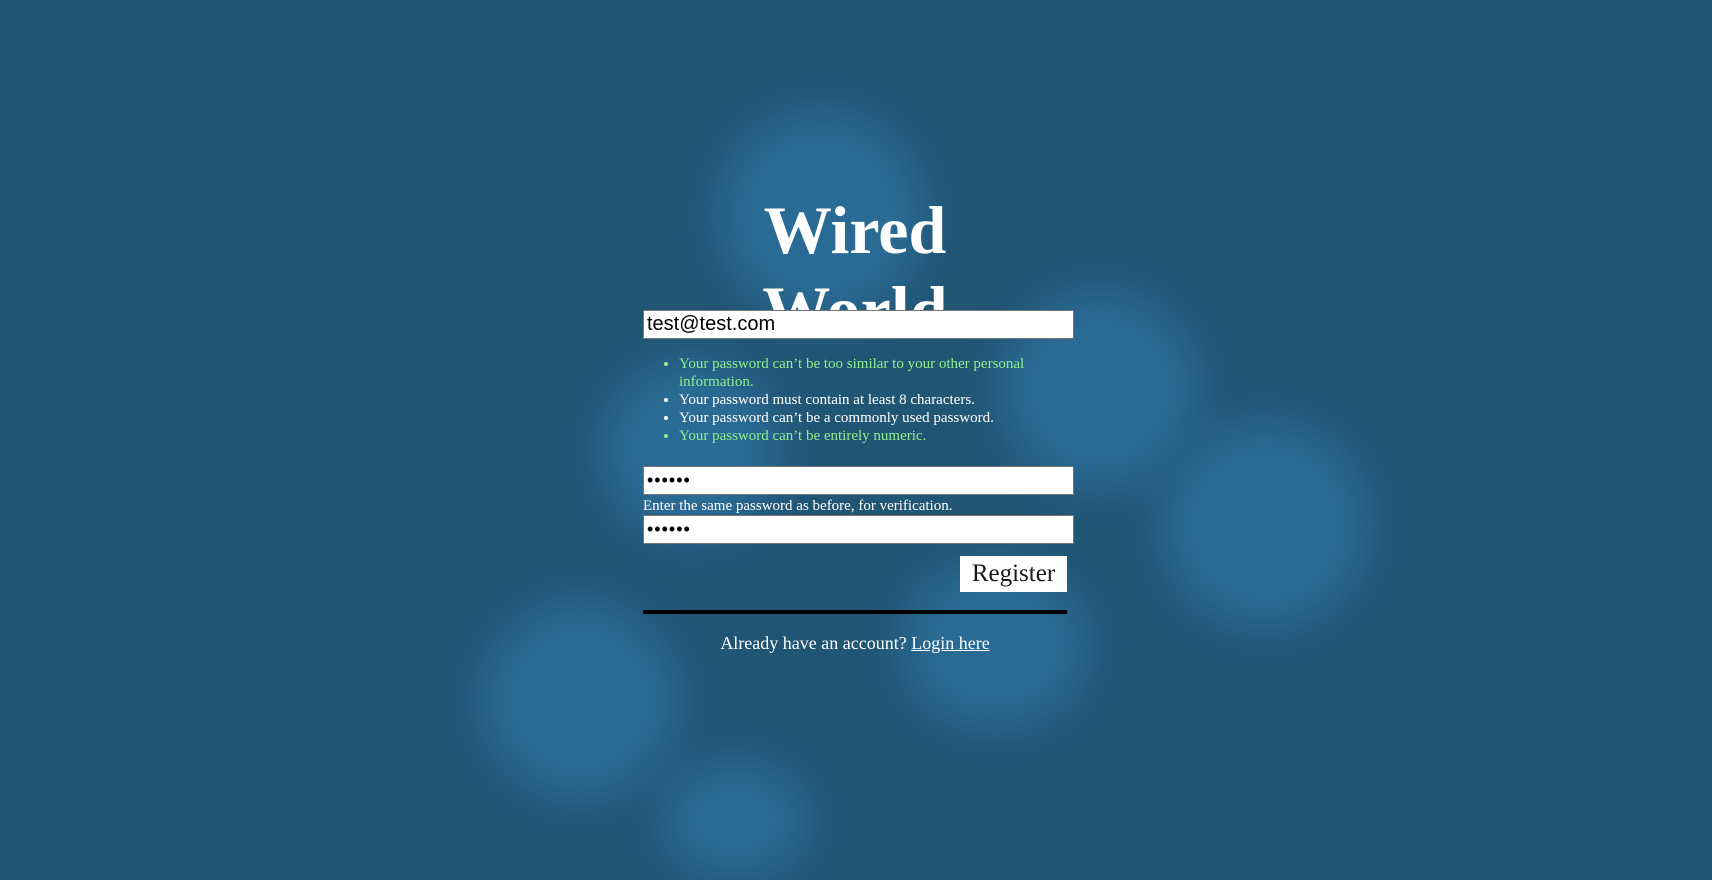 The height and width of the screenshot is (880, 1712). Describe the element at coordinates (858, 480) in the screenshot. I see `password-field` at that location.